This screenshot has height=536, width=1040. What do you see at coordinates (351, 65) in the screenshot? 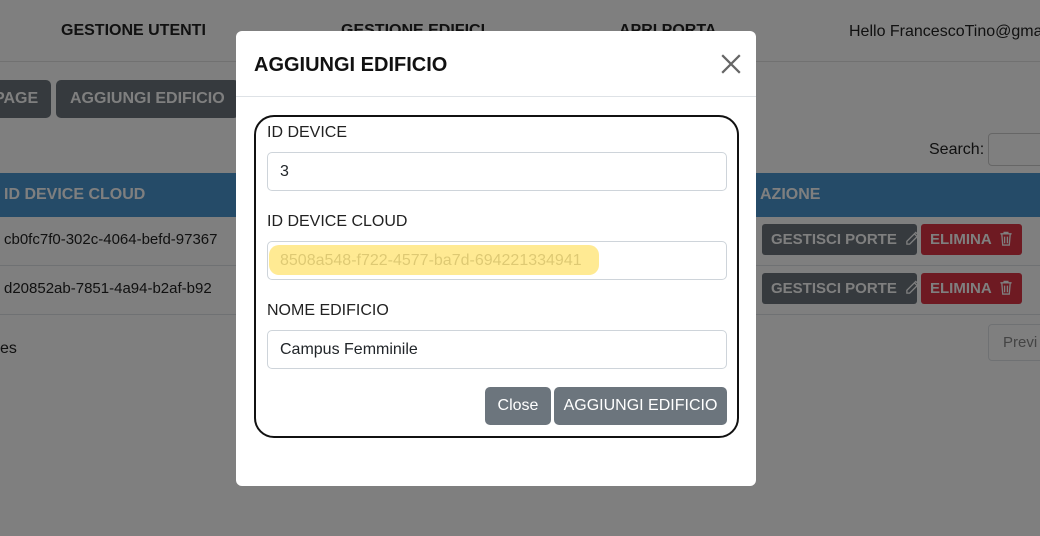
I see `modal-title: AGGIUNGI EDIFICIO` at bounding box center [351, 65].